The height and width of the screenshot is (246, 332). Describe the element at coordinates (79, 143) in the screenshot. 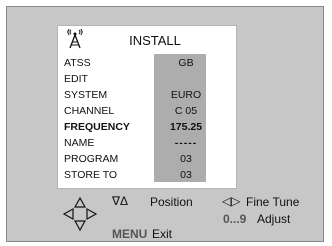

I see `menu-item-label: NAME` at that location.